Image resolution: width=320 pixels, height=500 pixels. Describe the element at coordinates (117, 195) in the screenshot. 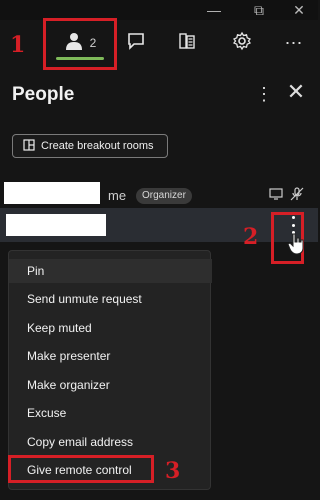

I see `me-label: me` at that location.